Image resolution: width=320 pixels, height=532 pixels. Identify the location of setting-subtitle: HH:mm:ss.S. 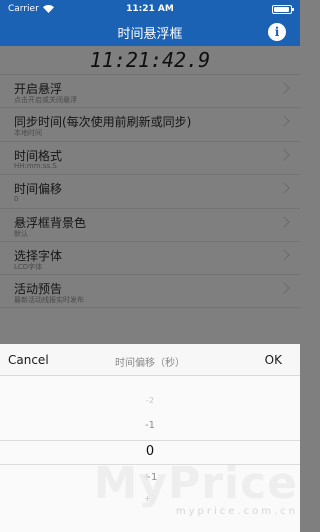
(35, 165).